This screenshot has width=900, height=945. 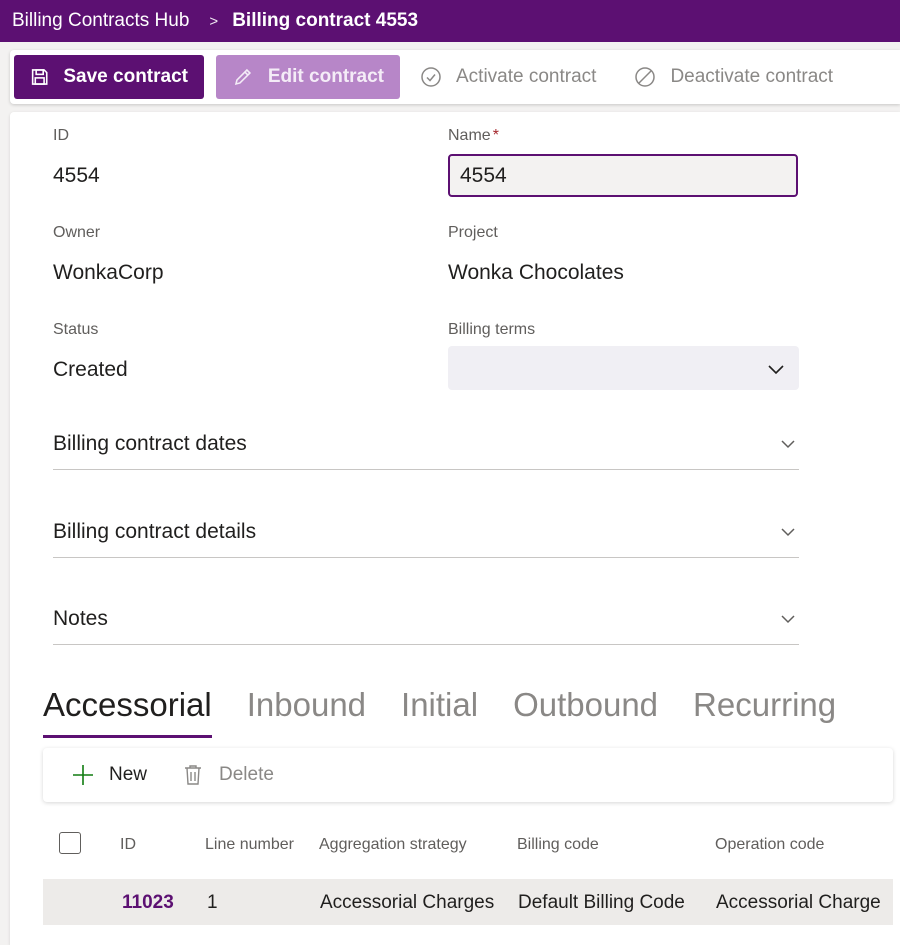 What do you see at coordinates (243, 77) in the screenshot?
I see `pencil-icon` at bounding box center [243, 77].